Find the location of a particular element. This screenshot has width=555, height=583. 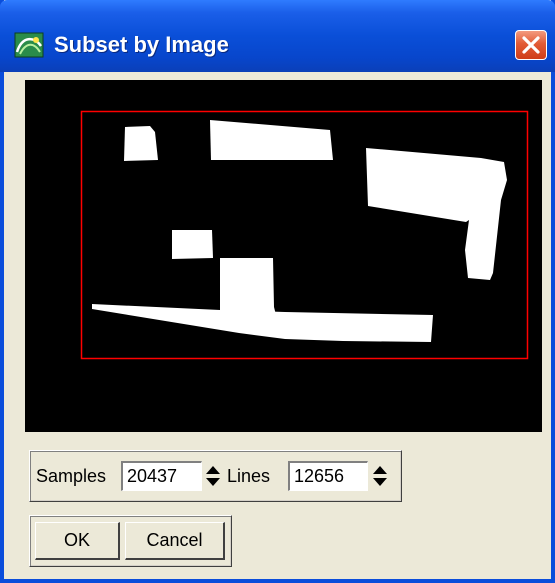

lines-spinner is located at coordinates (380, 476).